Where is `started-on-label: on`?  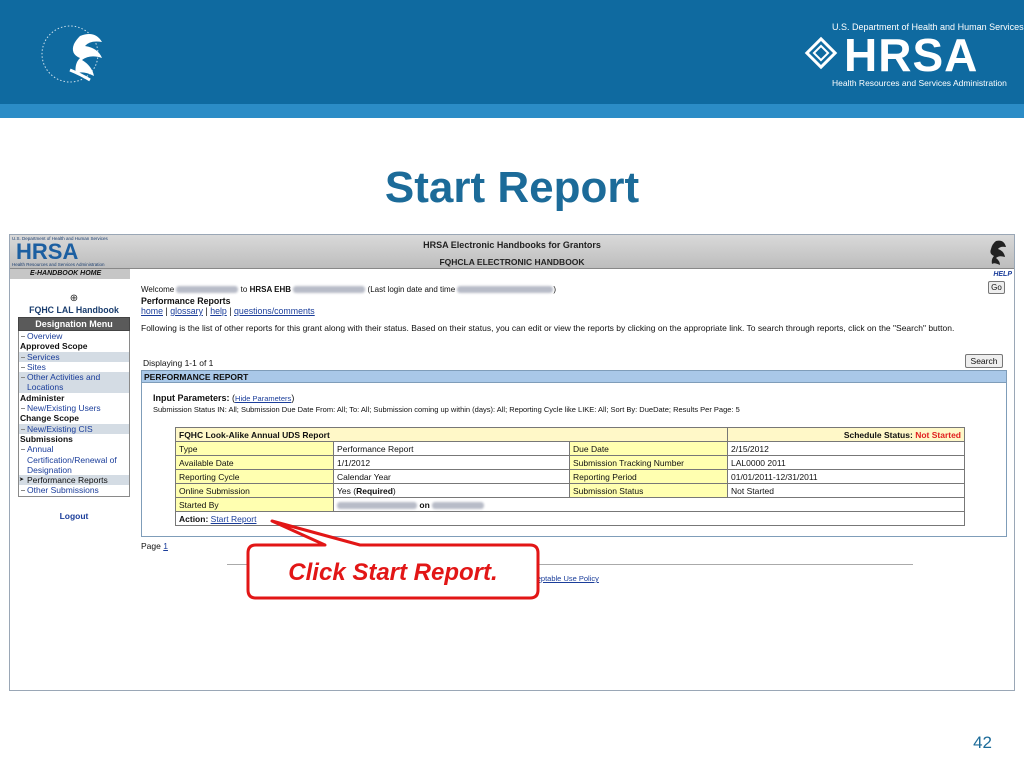
started-on-label: on is located at coordinates (424, 504).